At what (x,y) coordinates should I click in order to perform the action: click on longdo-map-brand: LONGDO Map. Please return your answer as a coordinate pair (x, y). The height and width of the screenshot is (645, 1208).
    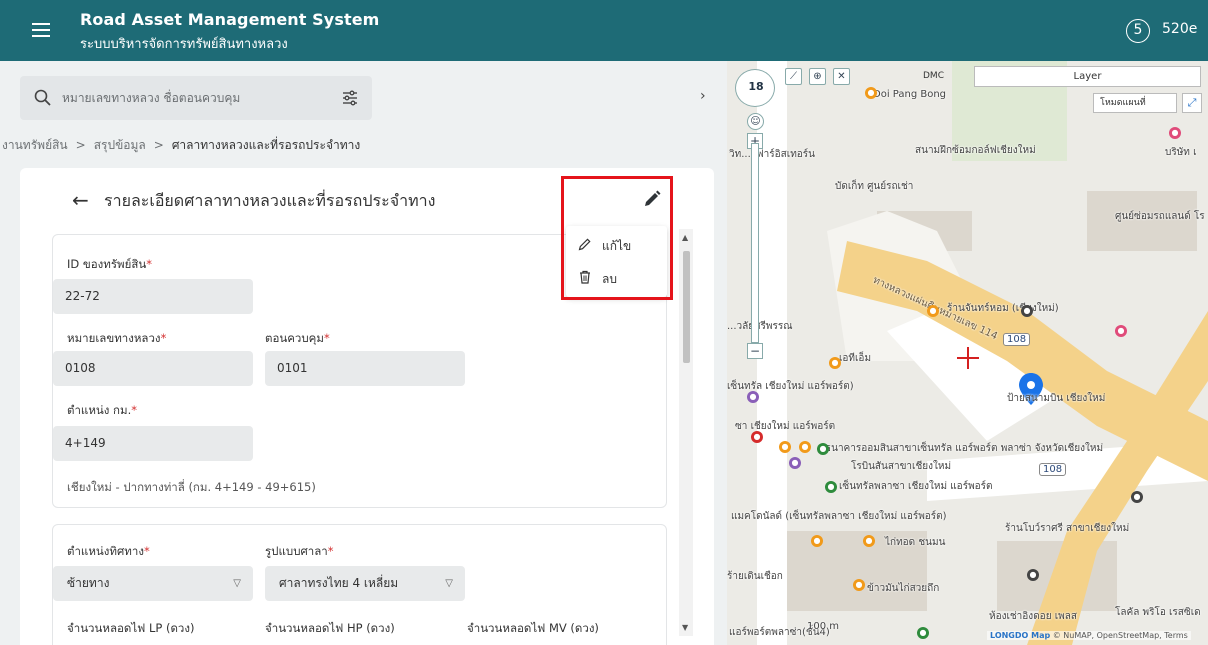
    Looking at the image, I should click on (1020, 635).